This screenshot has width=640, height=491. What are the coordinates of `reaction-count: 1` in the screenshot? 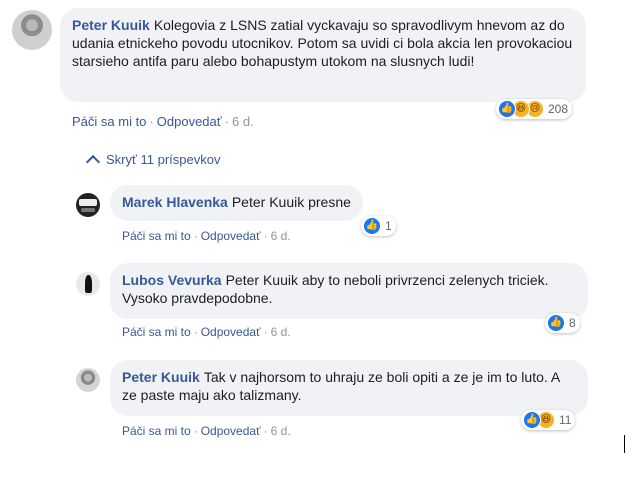 It's located at (388, 226).